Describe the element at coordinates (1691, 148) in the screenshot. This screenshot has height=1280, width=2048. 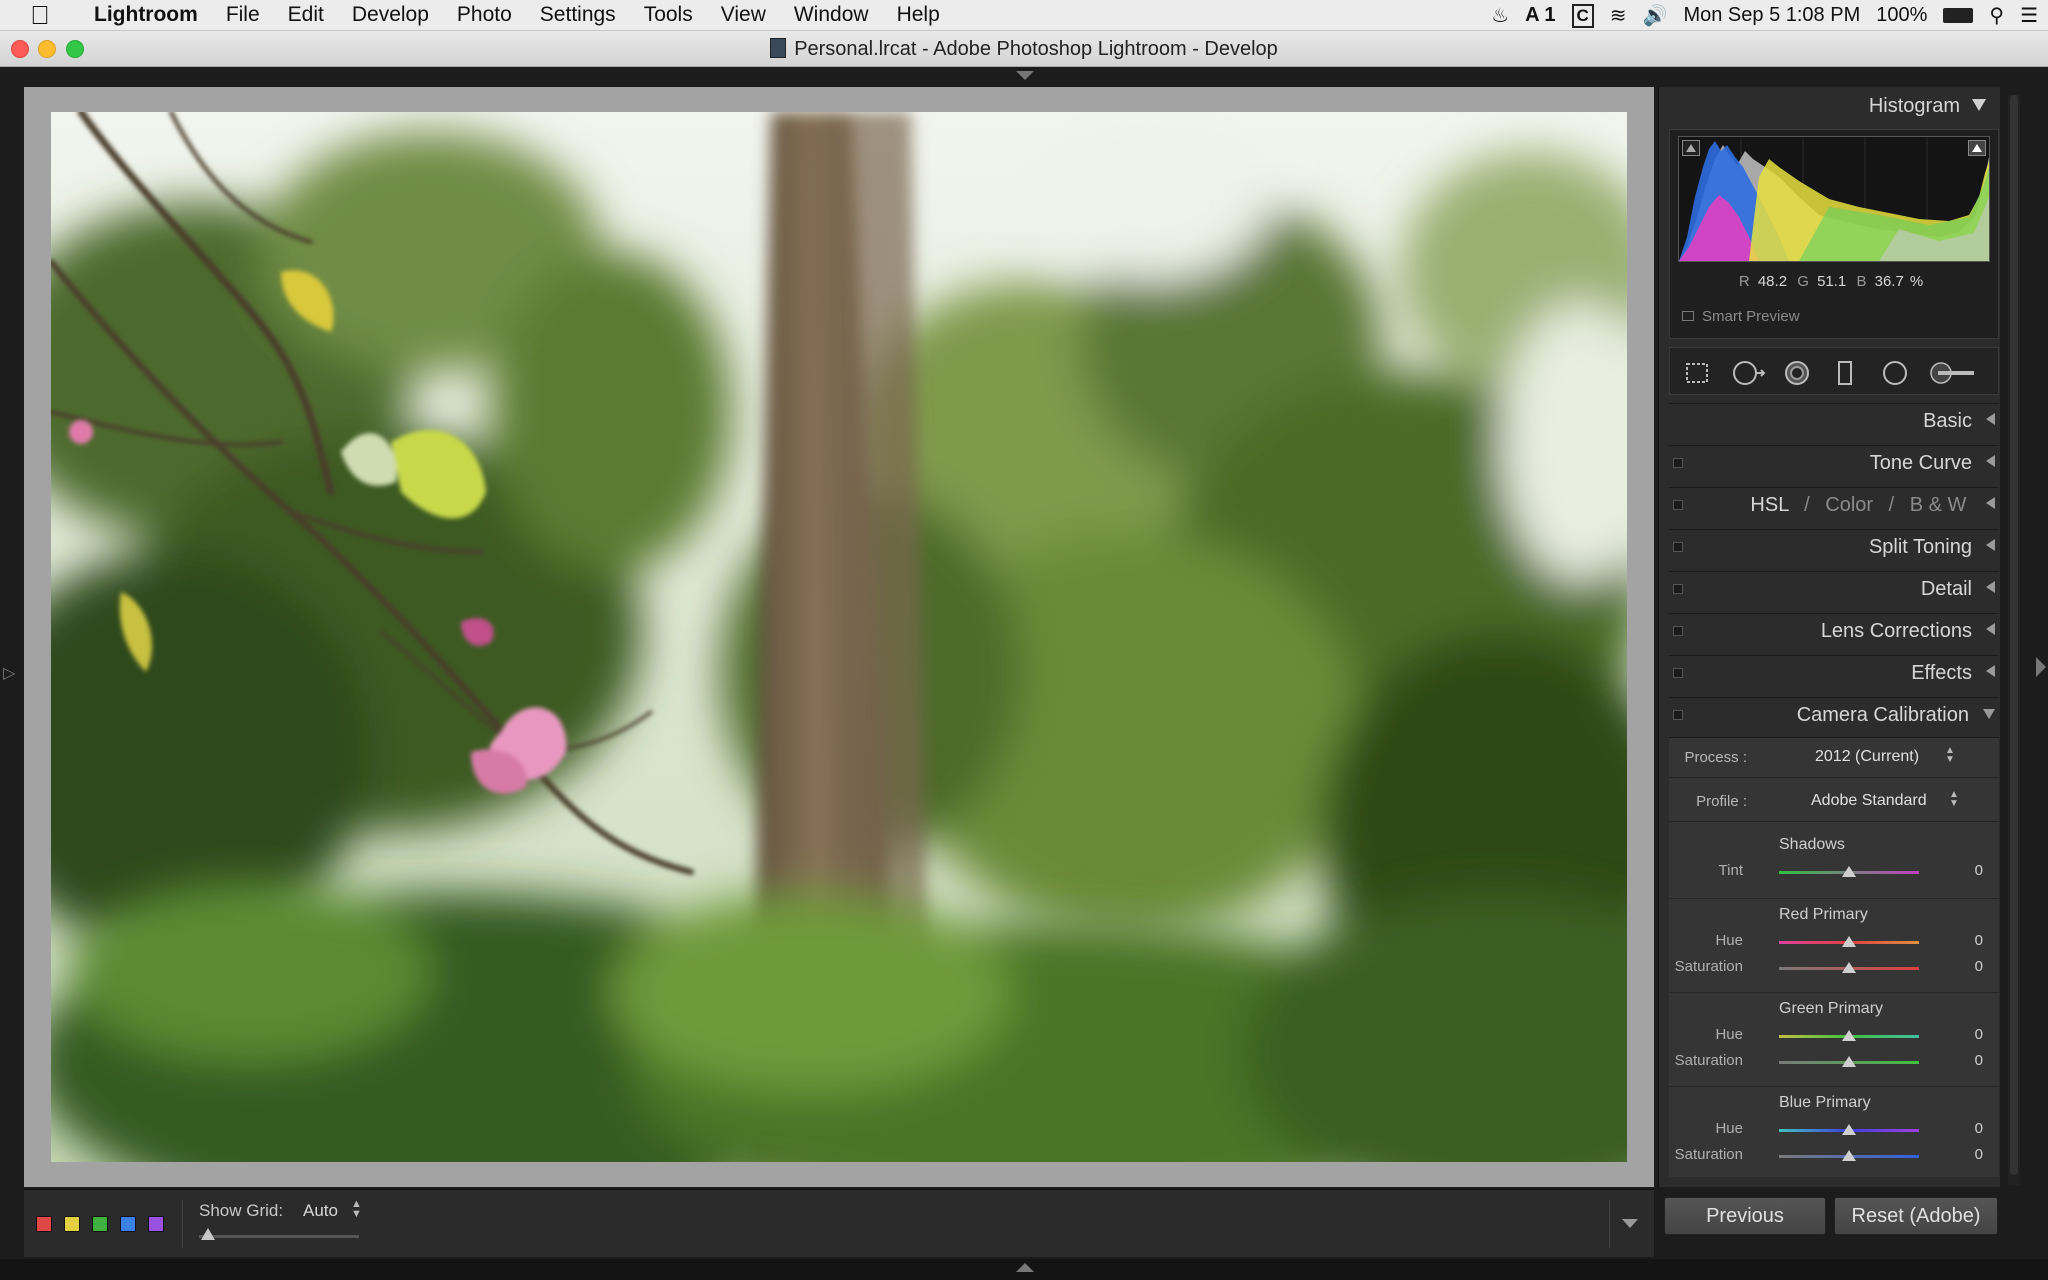
I see `shadow-clipping-toggle` at that location.